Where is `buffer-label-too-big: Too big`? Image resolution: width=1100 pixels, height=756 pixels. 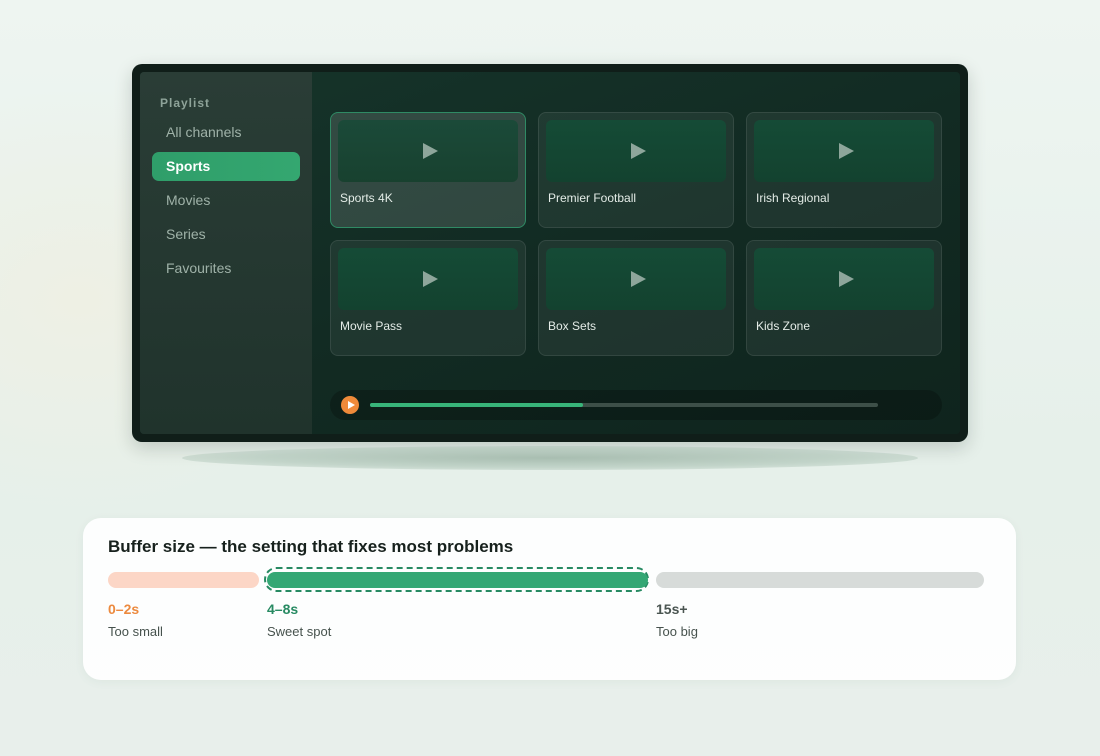 buffer-label-too-big: Too big is located at coordinates (677, 631).